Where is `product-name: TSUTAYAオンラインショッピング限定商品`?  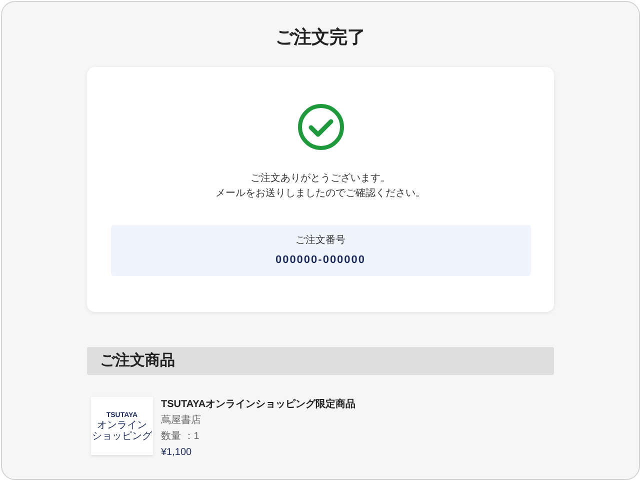 product-name: TSUTAYAオンラインショッピング限定商品 is located at coordinates (258, 405).